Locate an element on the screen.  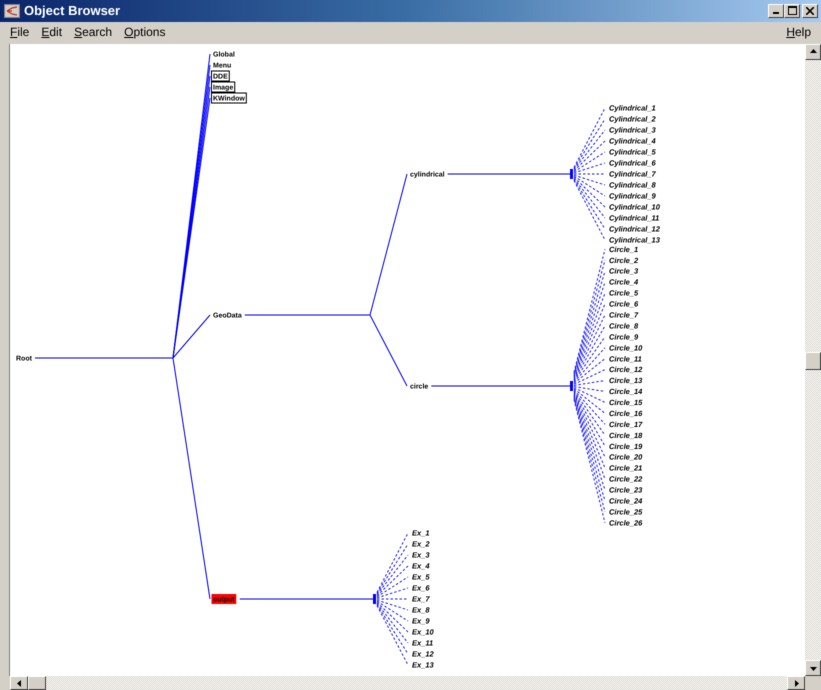
scroll-down-button is located at coordinates (813, 668).